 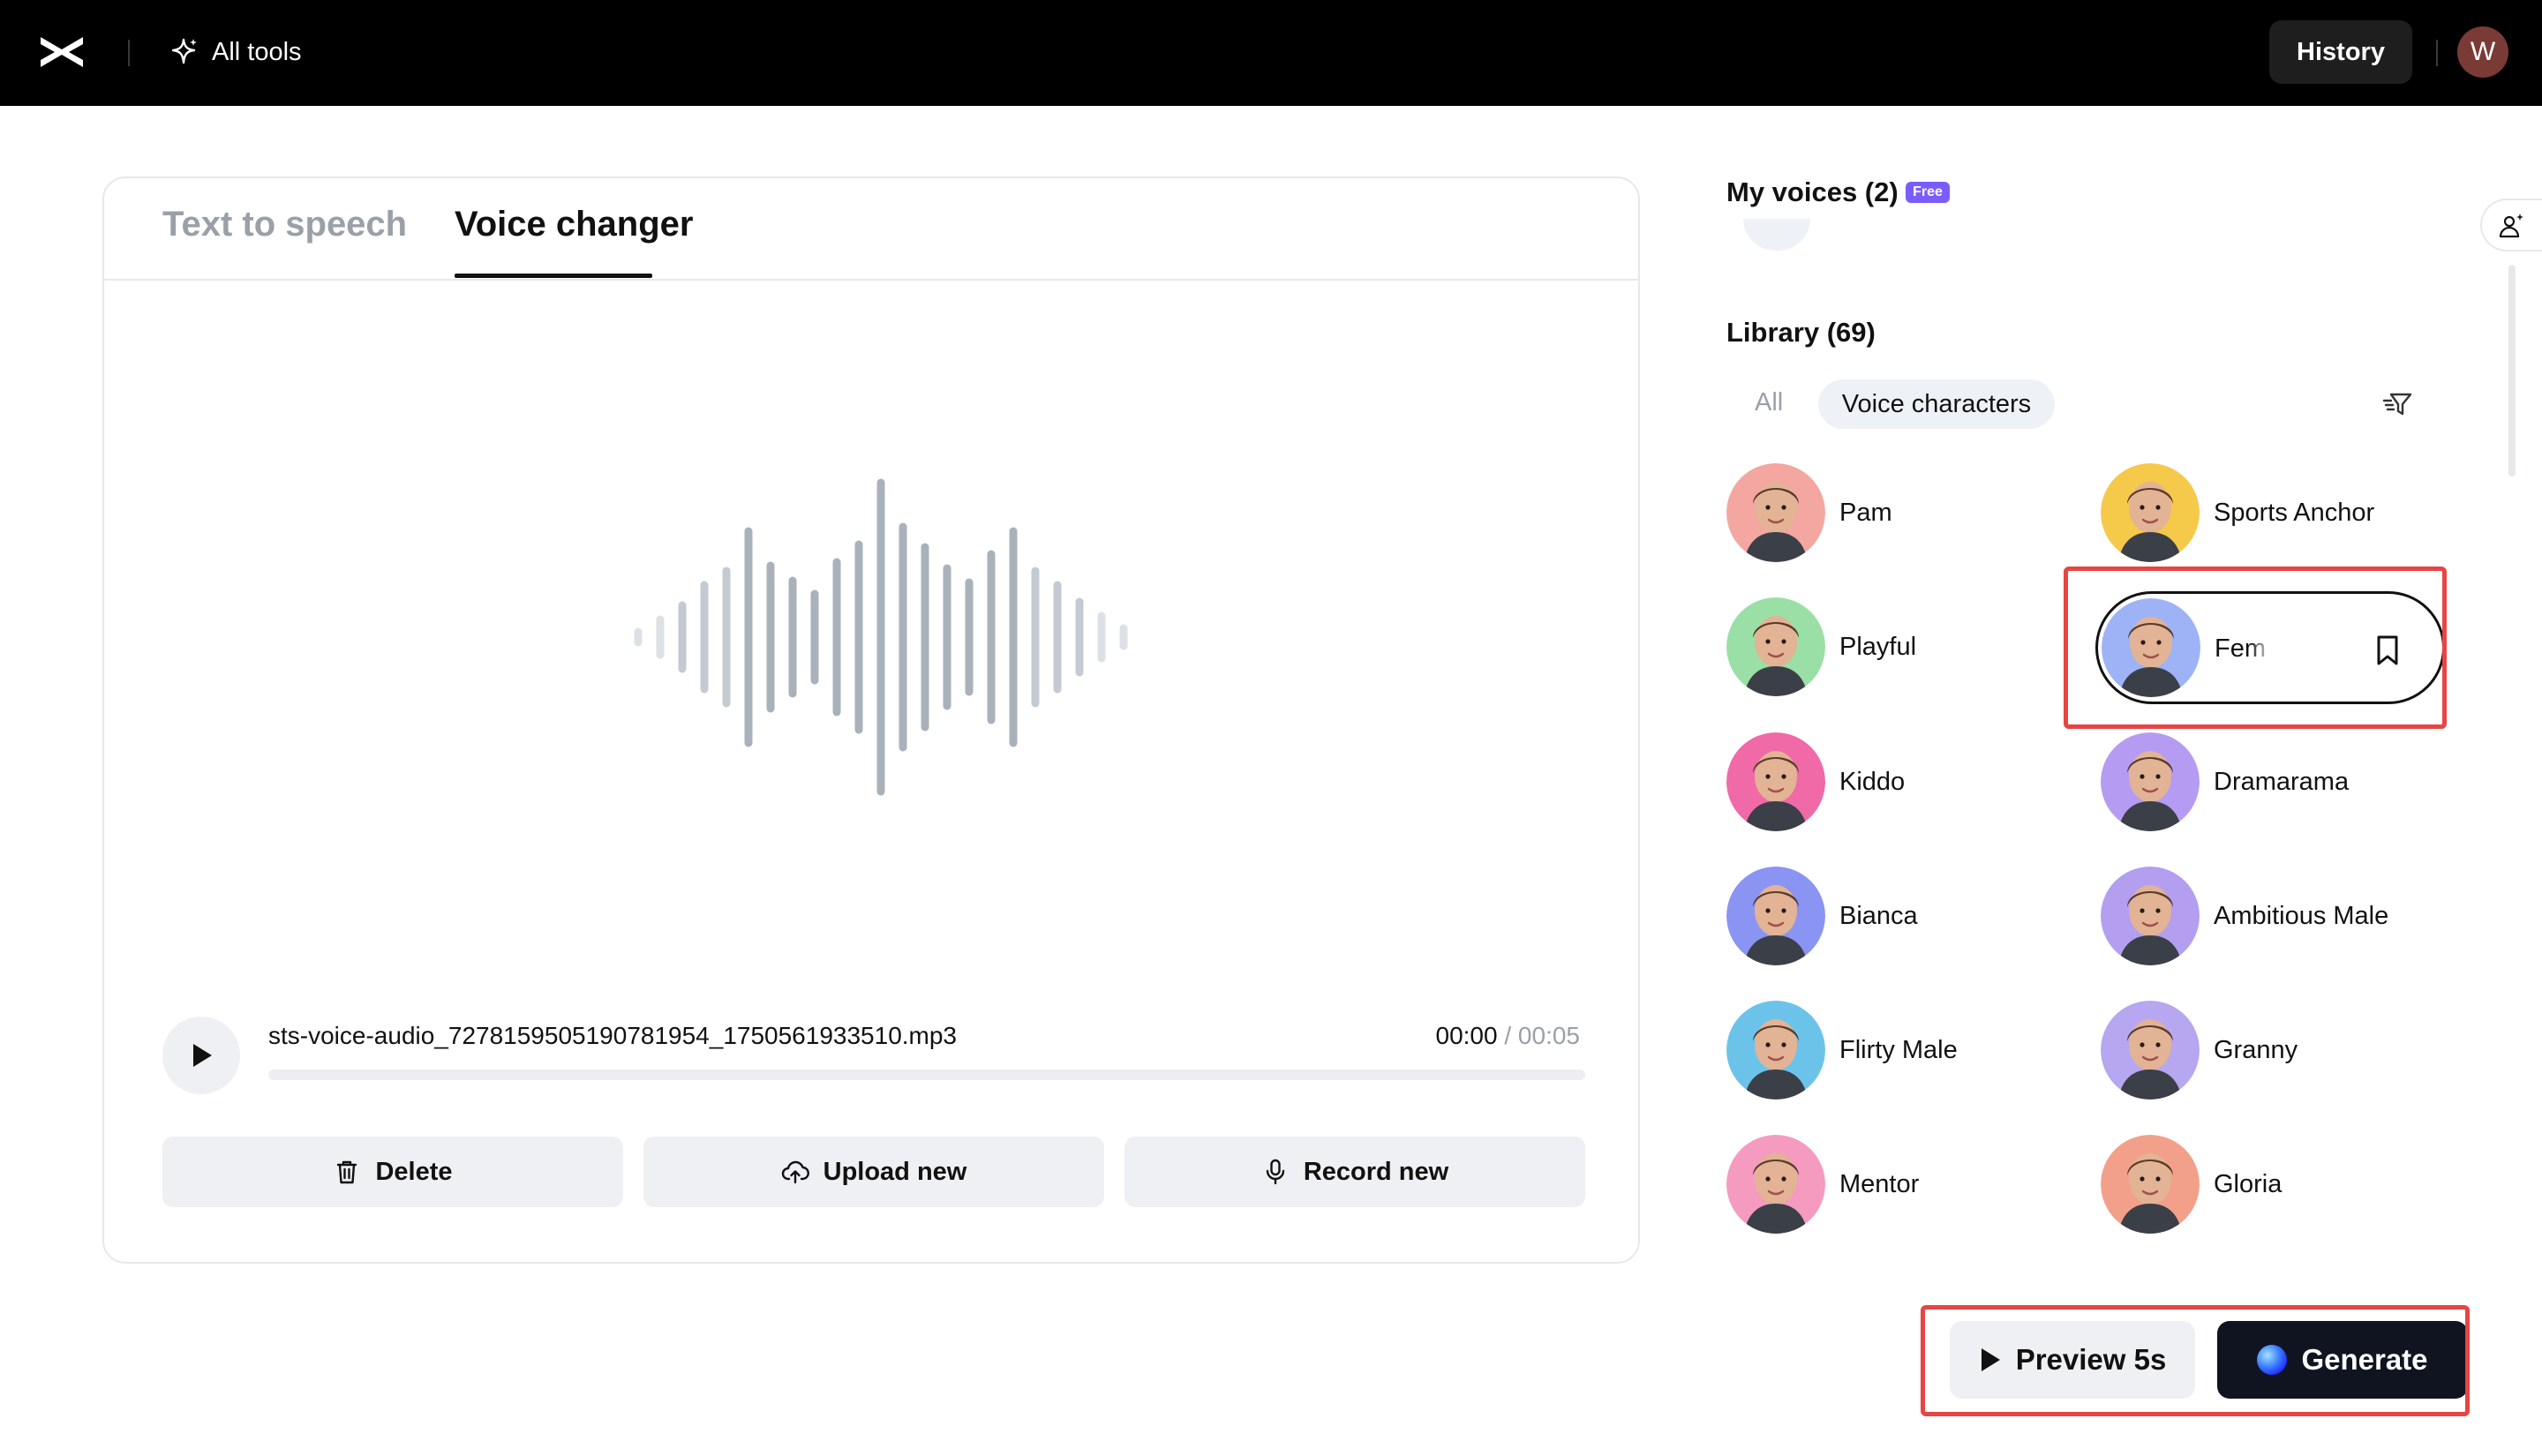 I want to click on play-button, so click(x=201, y=1055).